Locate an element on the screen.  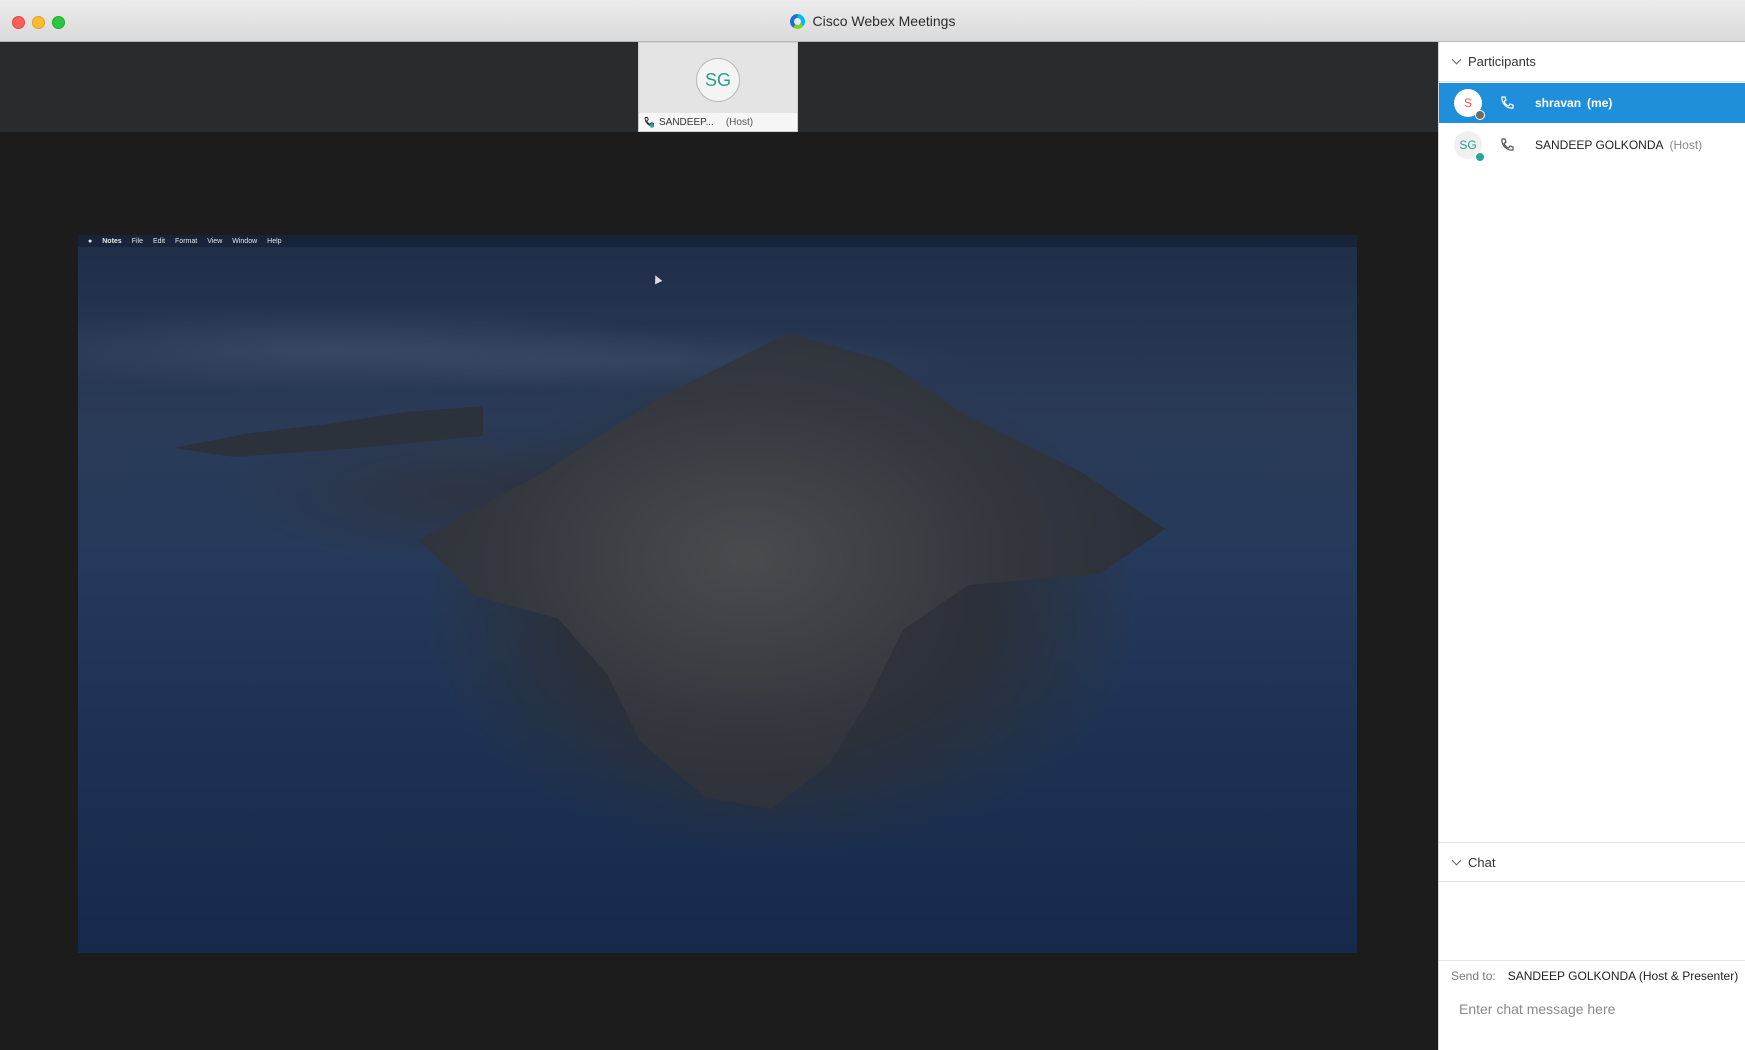
participant-name-group: shravan (me) is located at coordinates (1573, 103).